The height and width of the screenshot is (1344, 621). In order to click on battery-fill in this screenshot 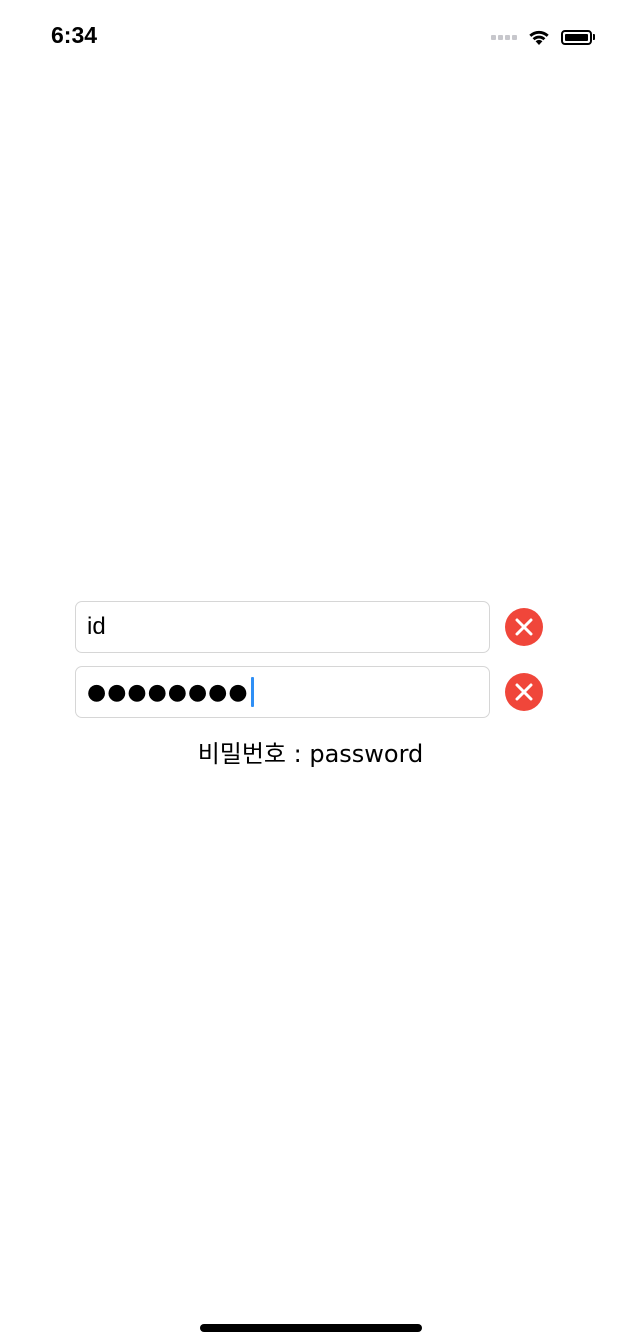, I will do `click(576, 37)`.